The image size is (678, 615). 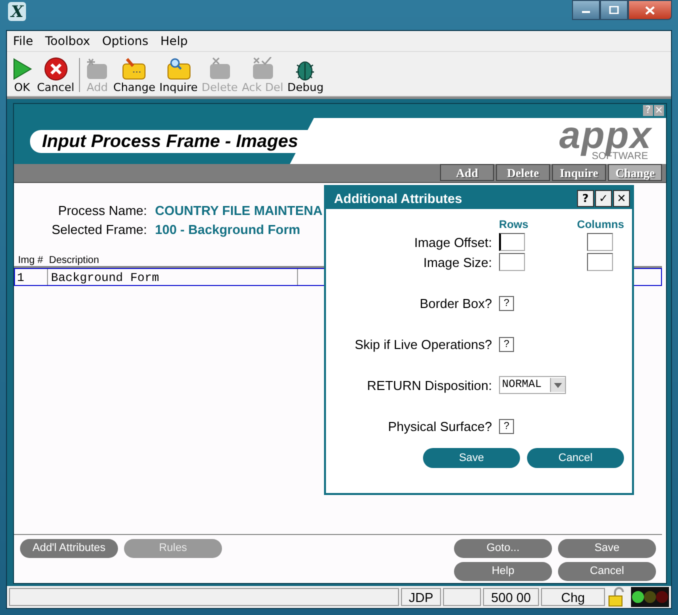 I want to click on status-cell: JDP, so click(x=421, y=597).